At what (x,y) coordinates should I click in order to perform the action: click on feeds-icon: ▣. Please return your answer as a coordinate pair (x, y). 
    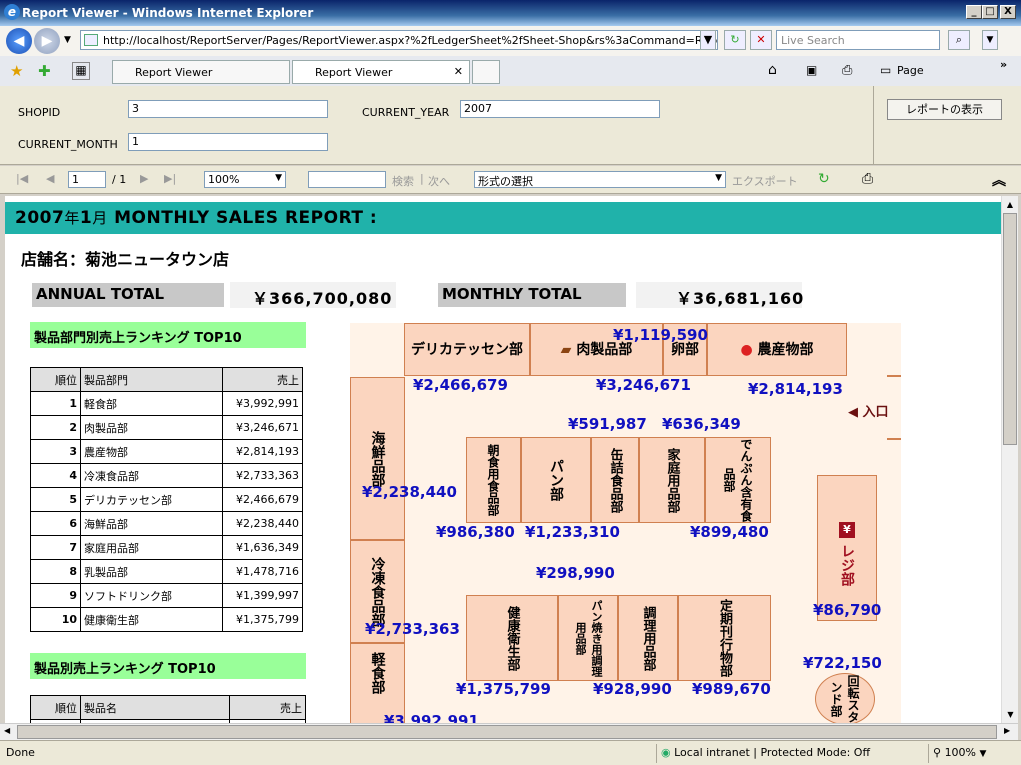
    Looking at the image, I should click on (811, 70).